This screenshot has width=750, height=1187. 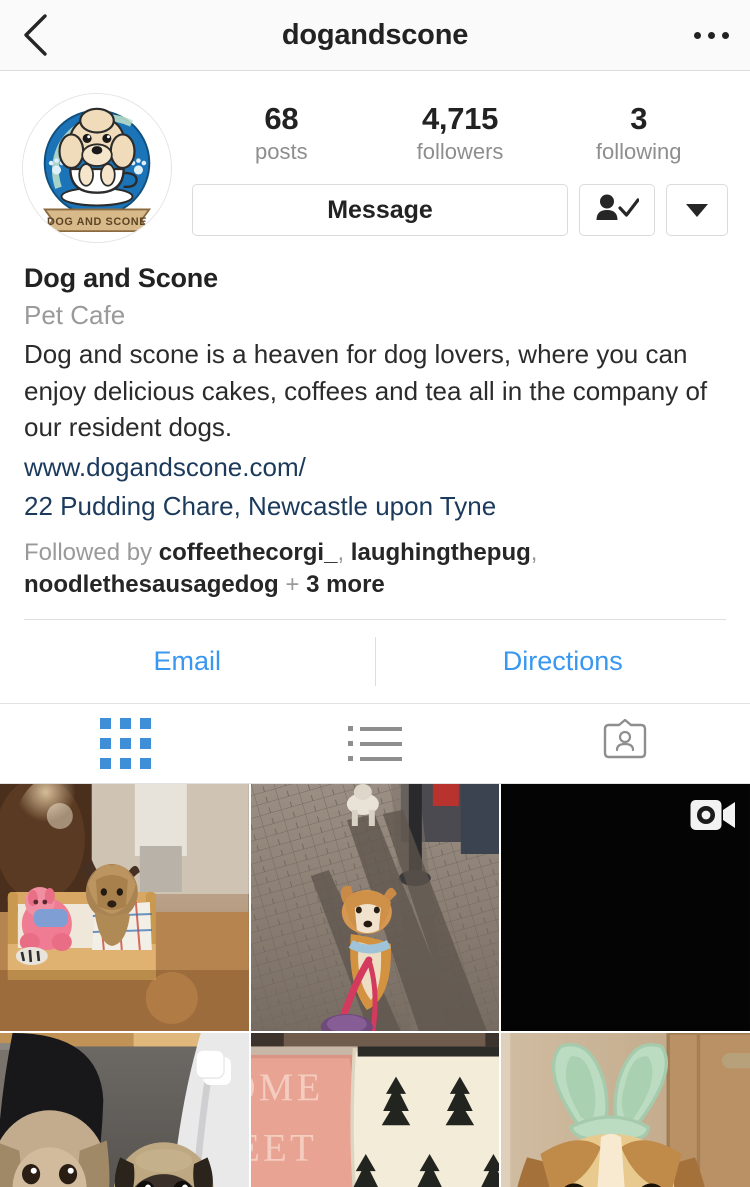 What do you see at coordinates (460, 151) in the screenshot?
I see `followers-label: followers` at bounding box center [460, 151].